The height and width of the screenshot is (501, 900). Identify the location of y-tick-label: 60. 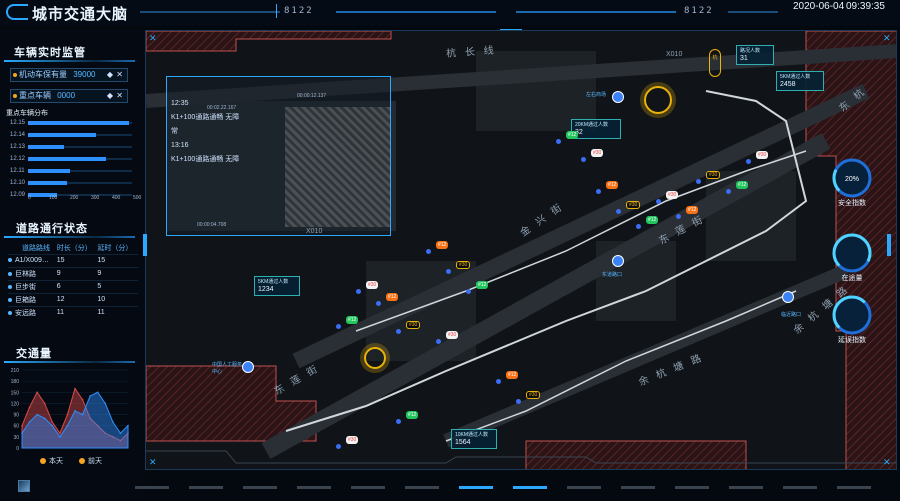
(16, 427).